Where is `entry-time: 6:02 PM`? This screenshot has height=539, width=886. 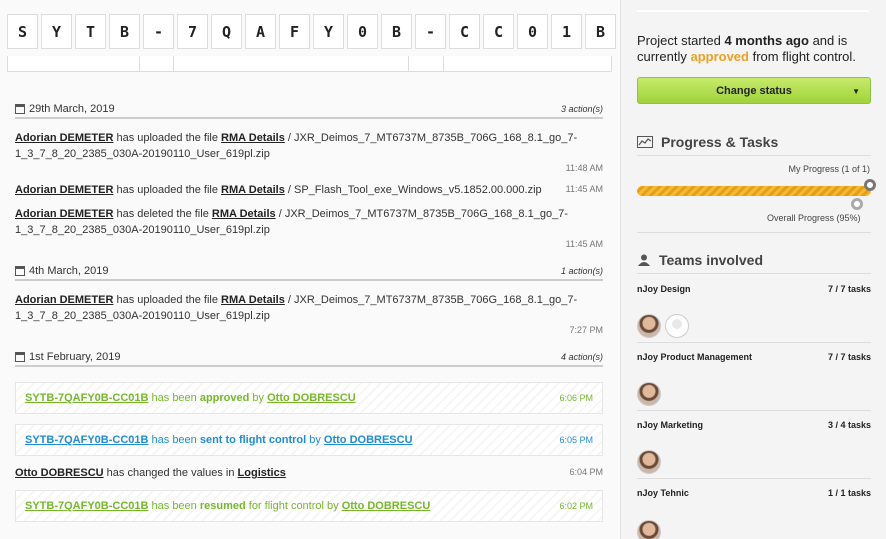 entry-time: 6:02 PM is located at coordinates (576, 506).